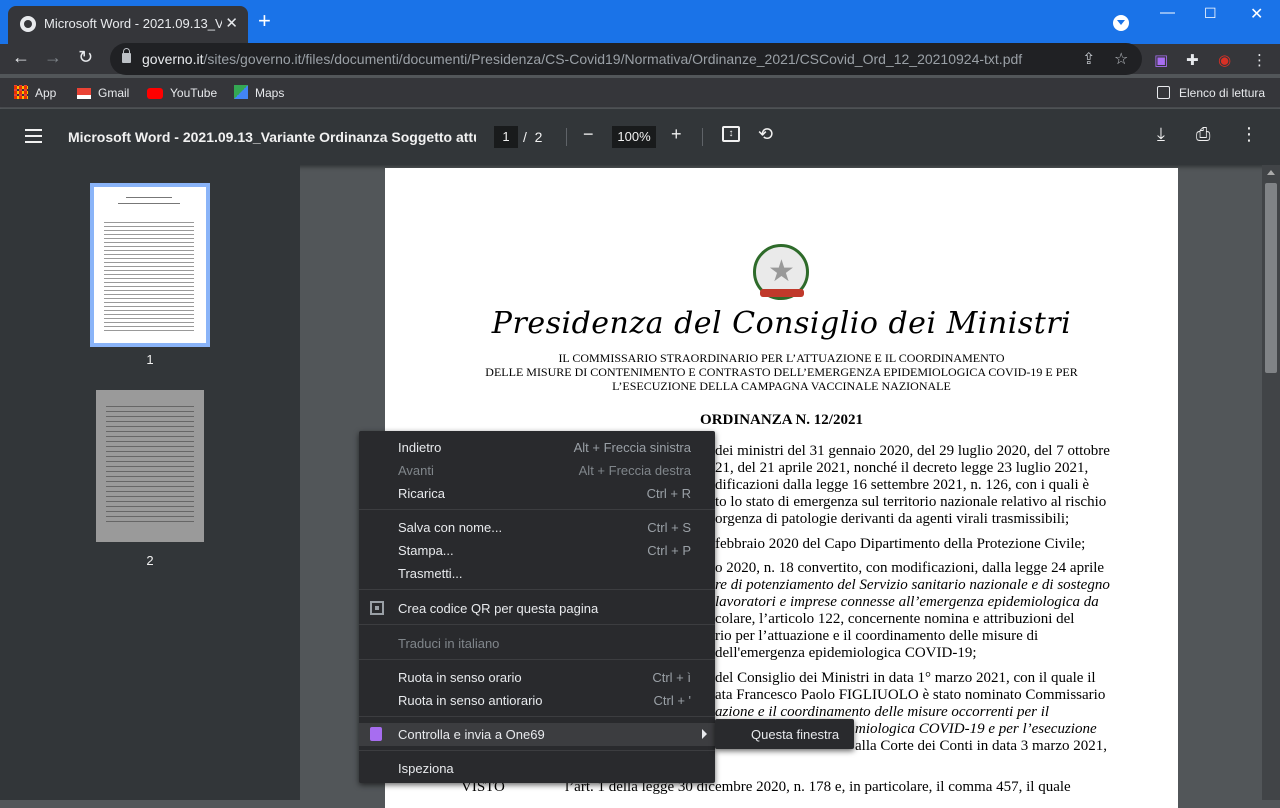  What do you see at coordinates (537, 550) in the screenshot?
I see `menu-item-print: Stampa... Ctrl + P` at bounding box center [537, 550].